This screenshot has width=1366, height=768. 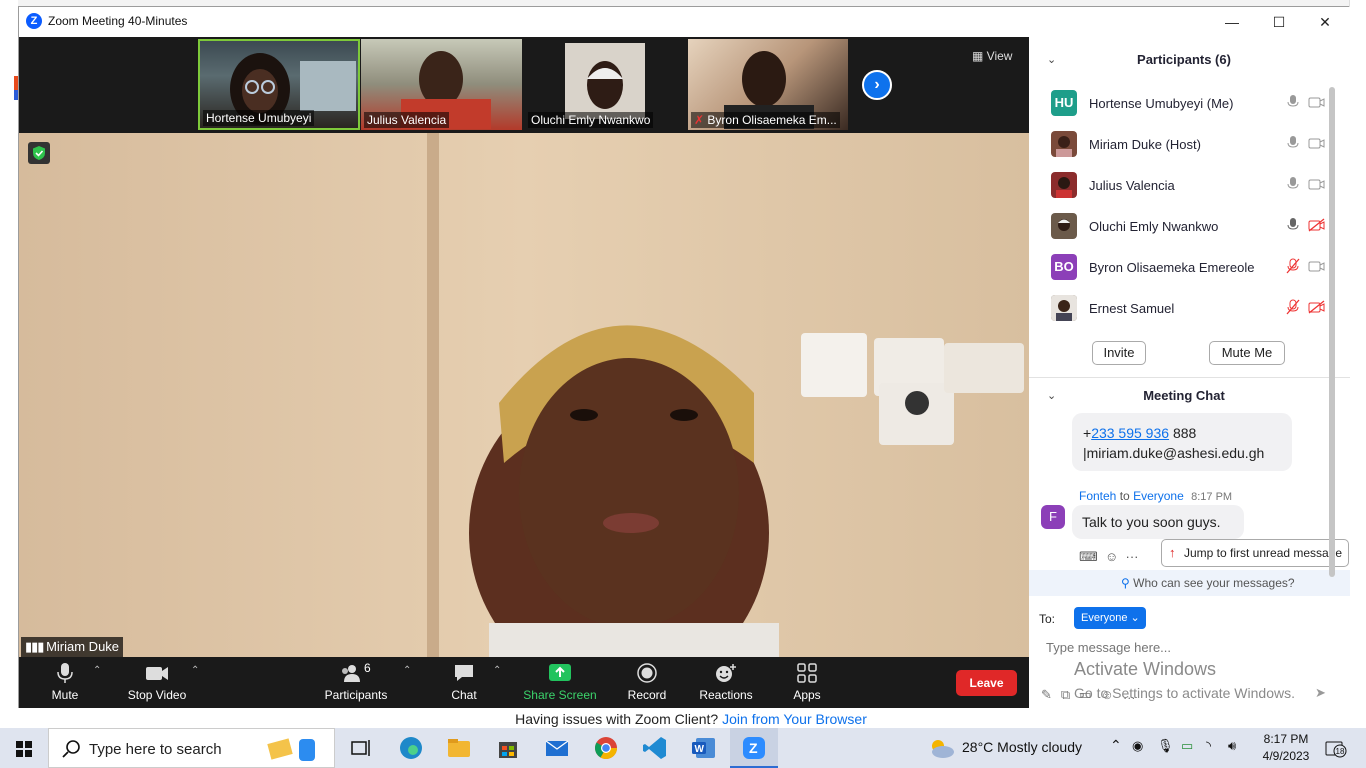 I want to click on record-button: Record, so click(x=647, y=682).